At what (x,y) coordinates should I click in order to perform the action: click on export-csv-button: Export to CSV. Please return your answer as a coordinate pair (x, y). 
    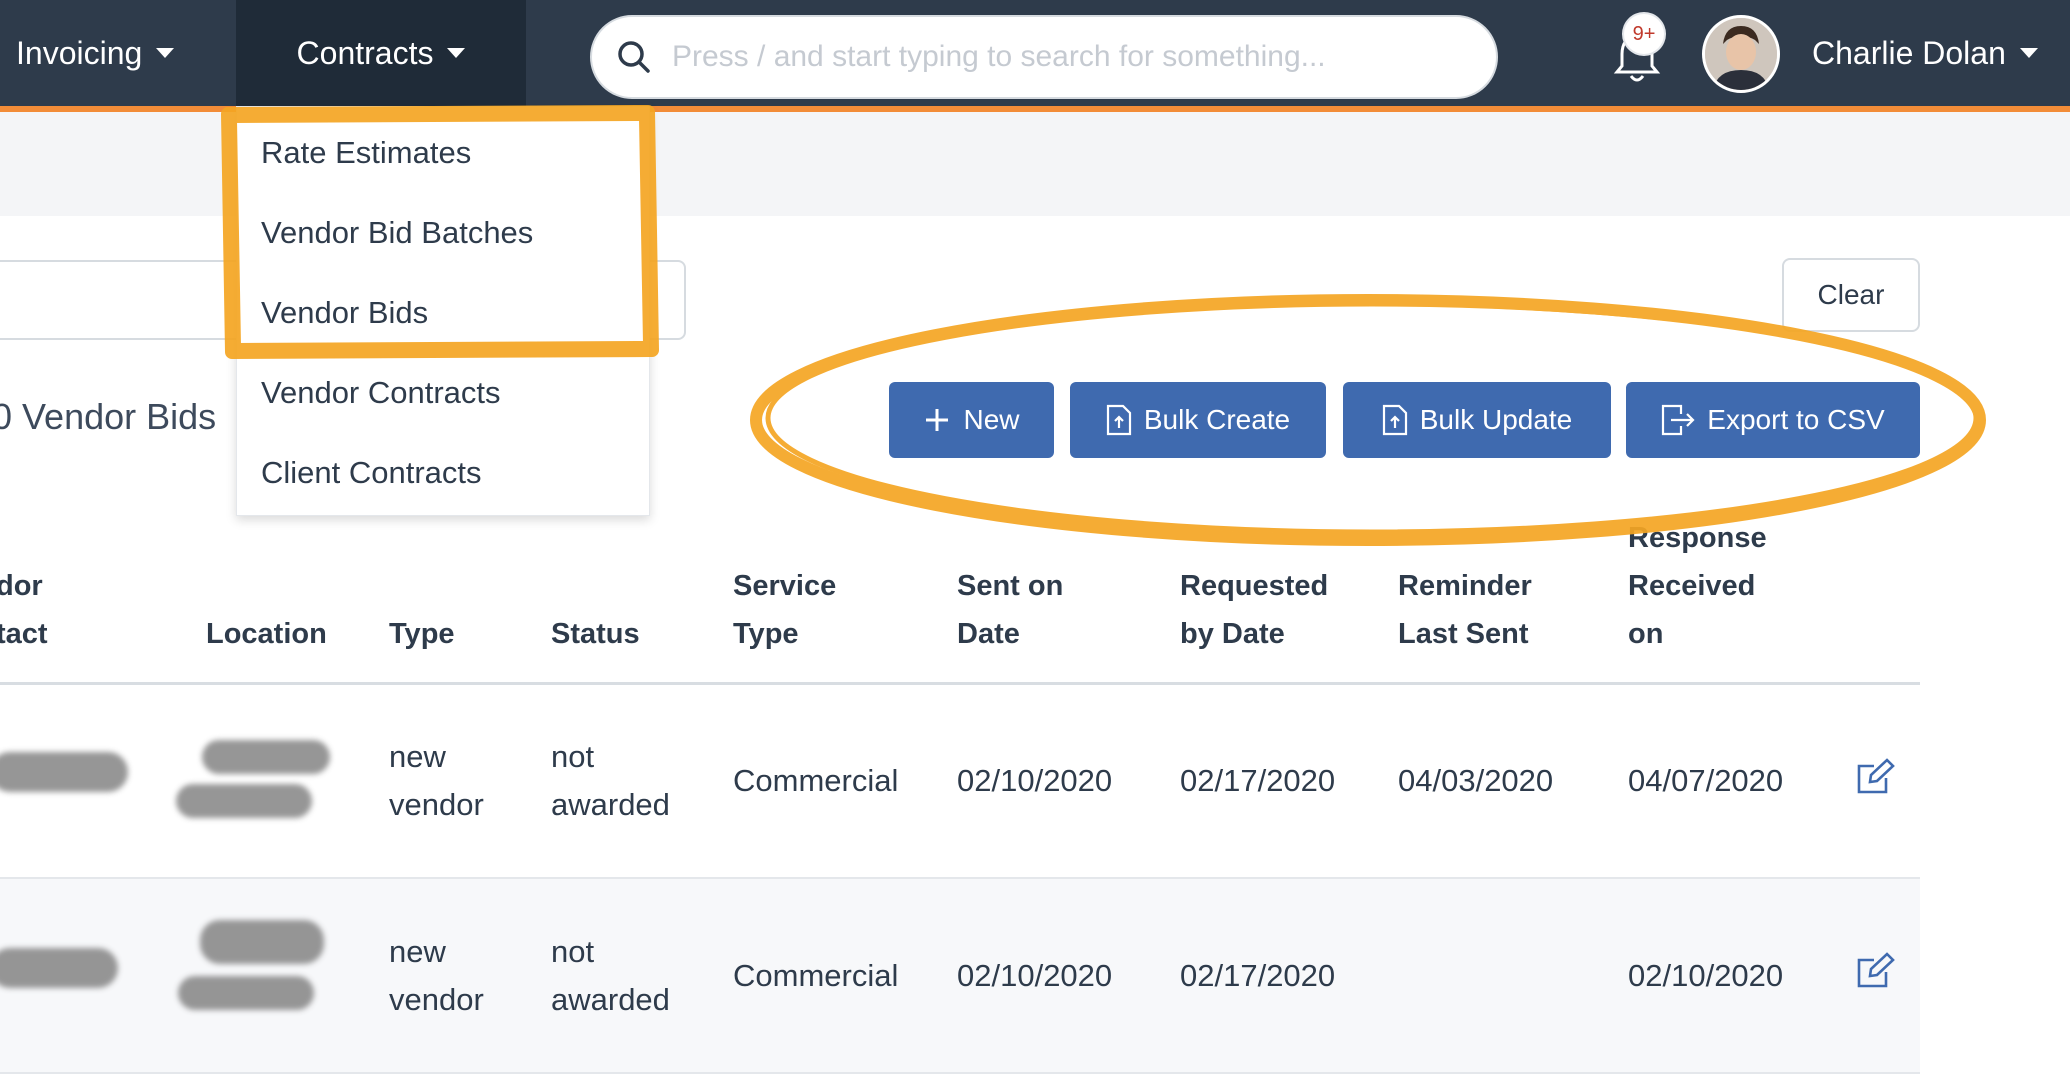
    Looking at the image, I should click on (1773, 420).